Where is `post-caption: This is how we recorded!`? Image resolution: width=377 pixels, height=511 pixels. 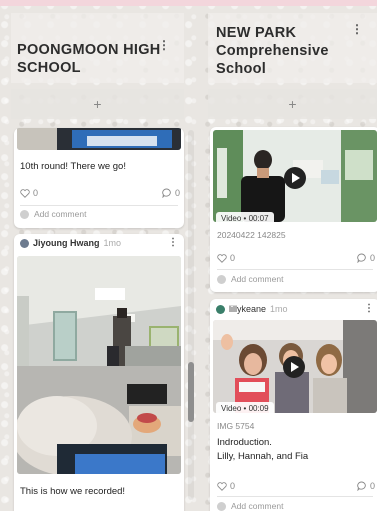
post-caption: This is how we recorded! is located at coordinates (73, 491).